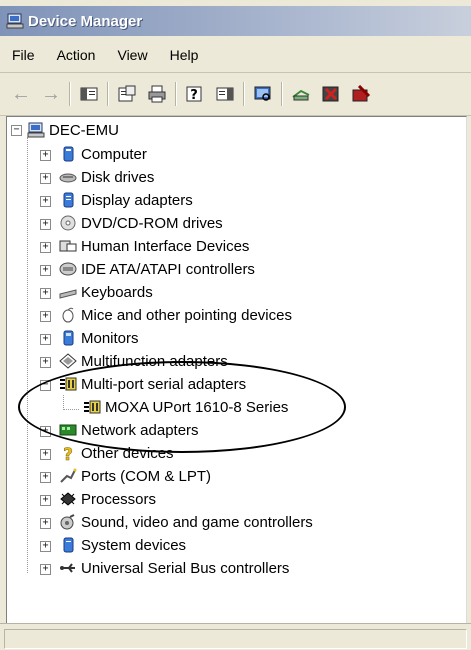 This screenshot has width=471, height=650. Describe the element at coordinates (23, 55) in the screenshot. I see `menu-file: File` at that location.